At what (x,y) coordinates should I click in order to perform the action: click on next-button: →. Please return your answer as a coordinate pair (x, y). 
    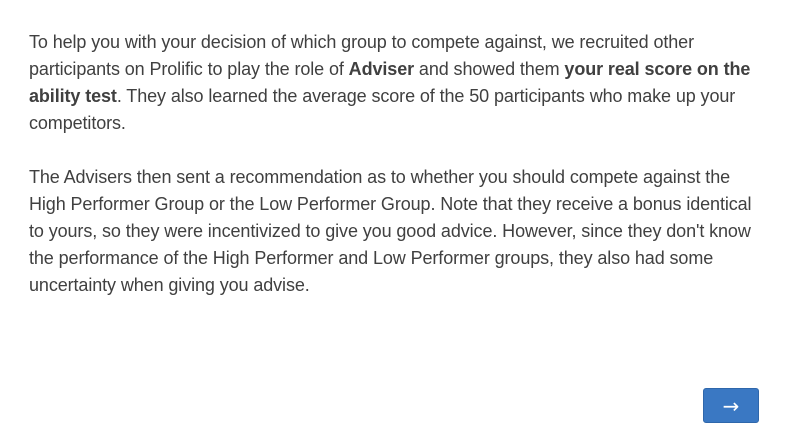
    Looking at the image, I should click on (731, 405).